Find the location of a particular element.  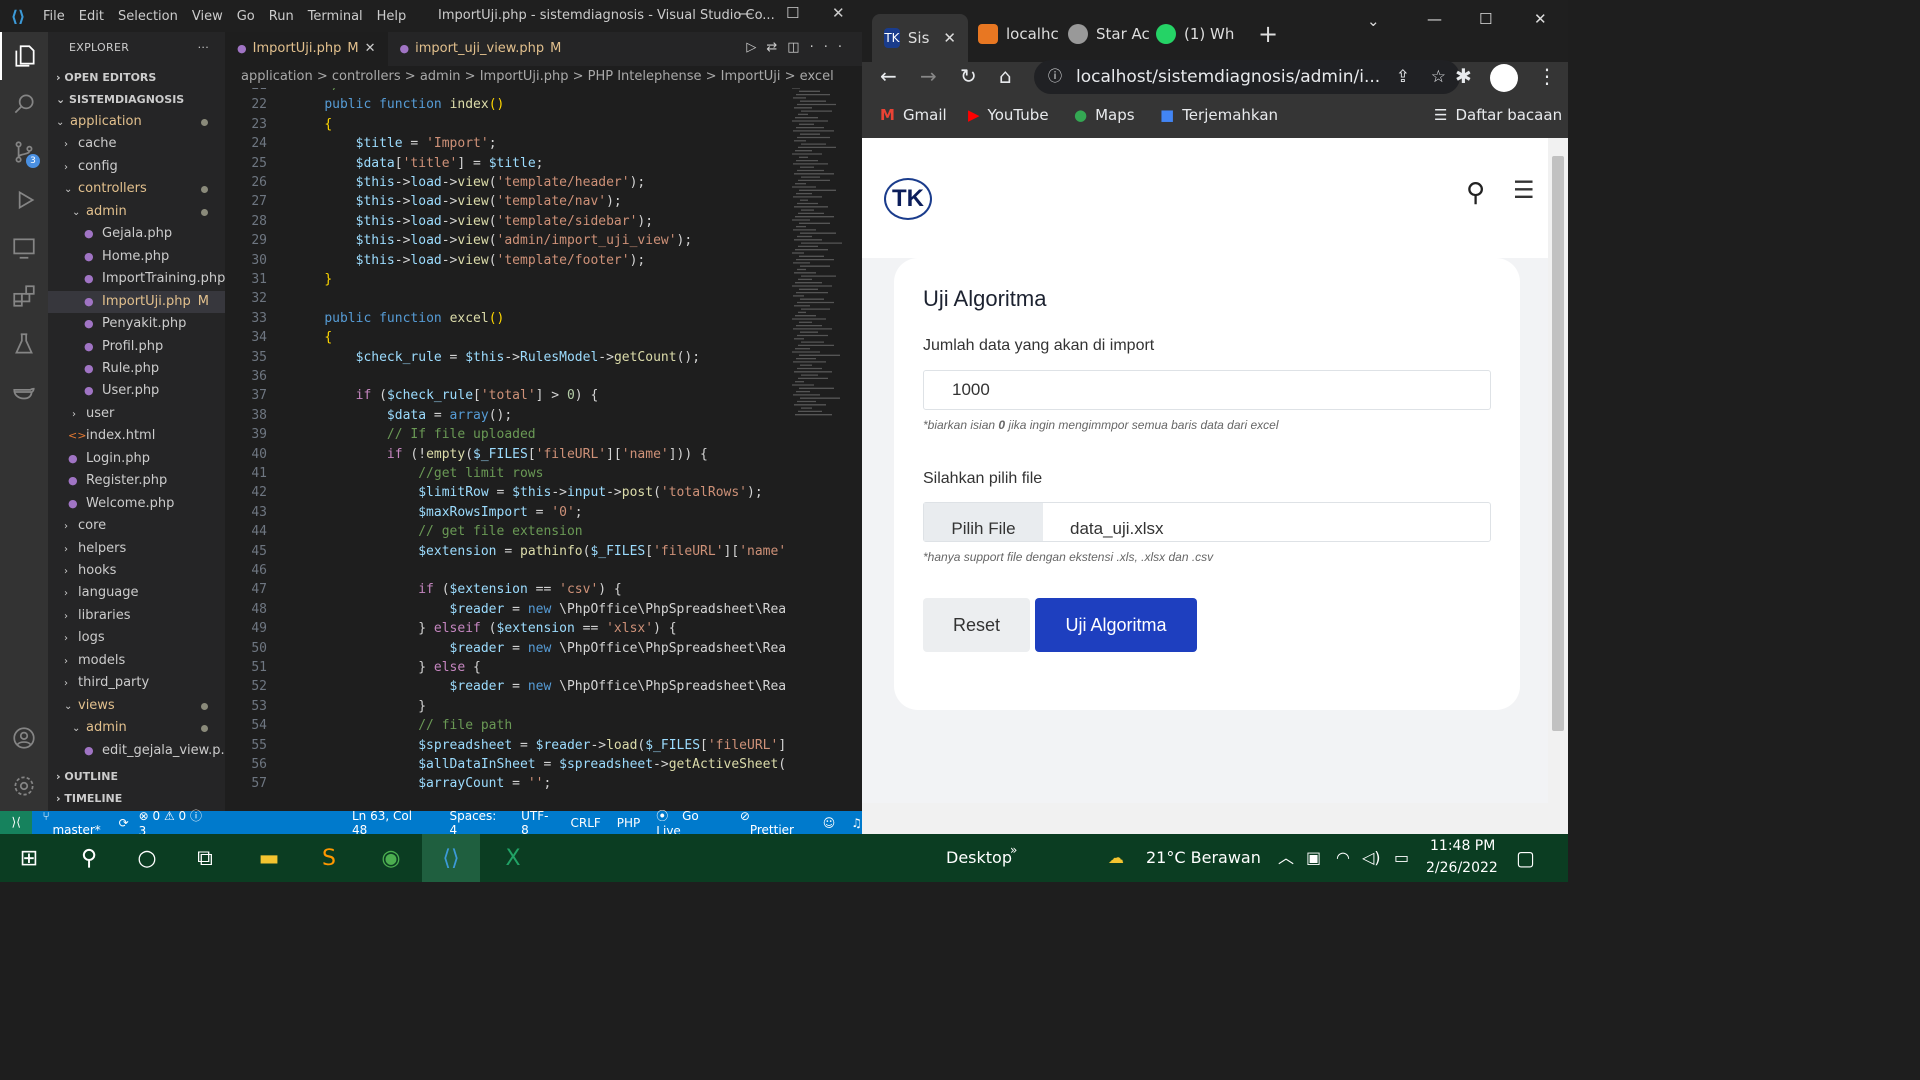

tab-search-icon: ⌄ is located at coordinates (1373, 21).